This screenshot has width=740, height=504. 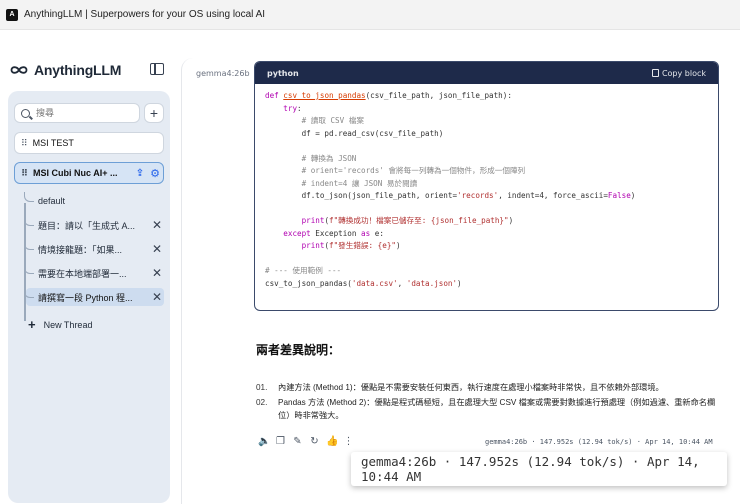 What do you see at coordinates (655, 73) in the screenshot?
I see `copy-icon` at bounding box center [655, 73].